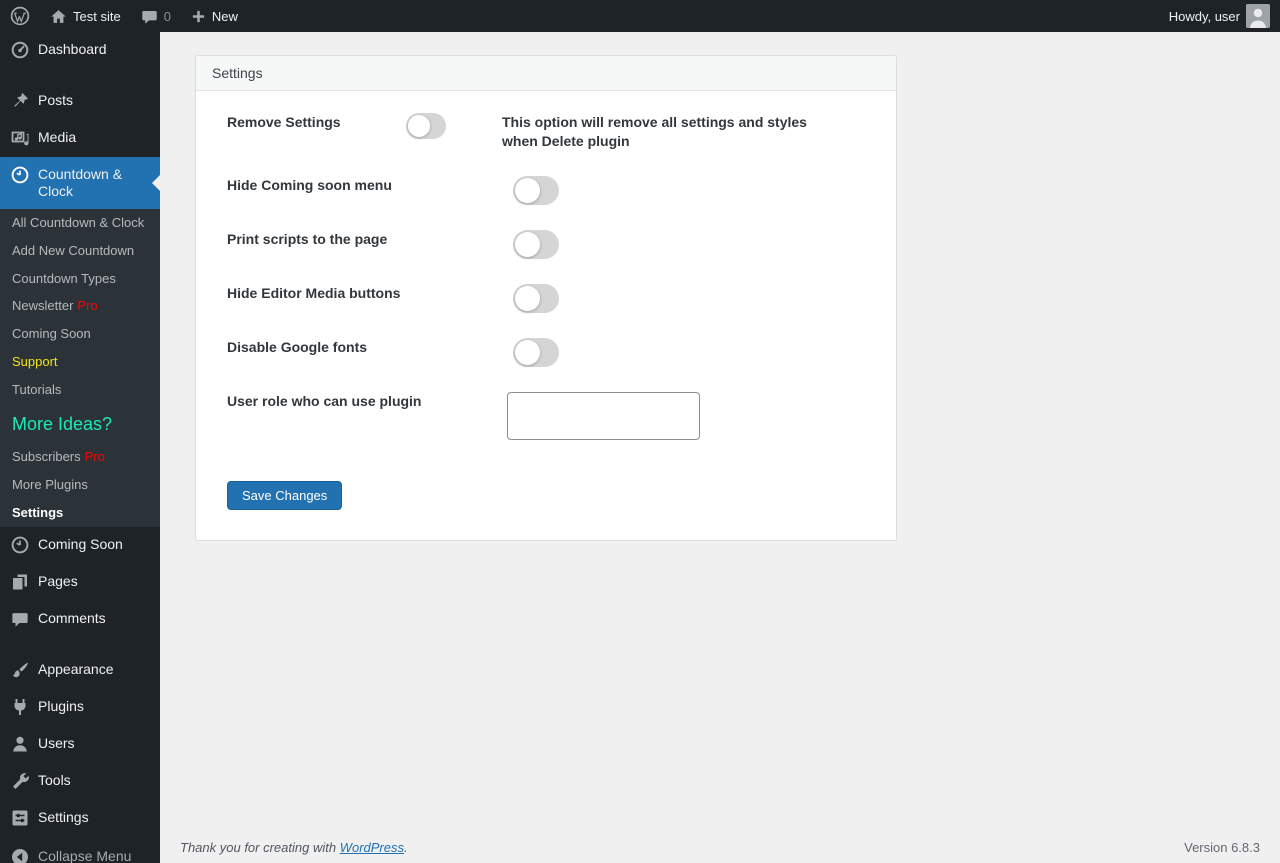 The height and width of the screenshot is (863, 1280). Describe the element at coordinates (20, 707) in the screenshot. I see `plug-icon` at that location.